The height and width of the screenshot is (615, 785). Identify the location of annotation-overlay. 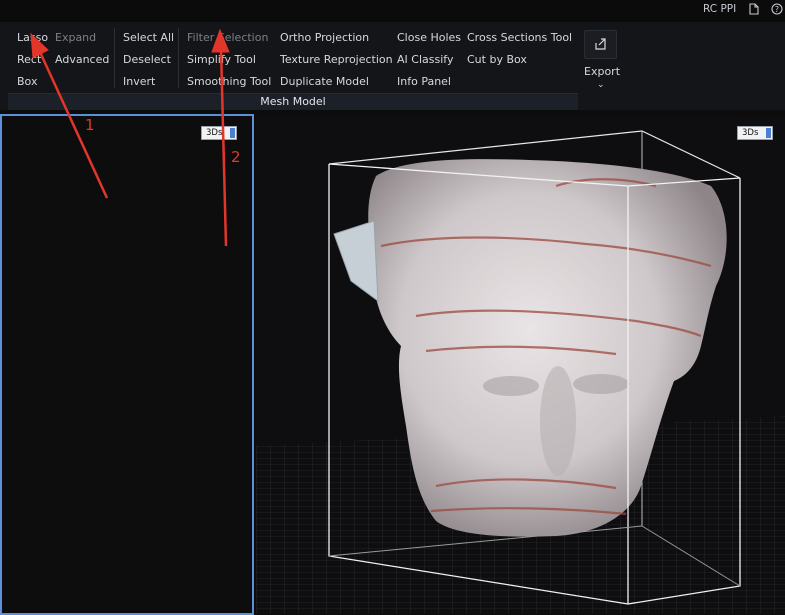
(130, 137).